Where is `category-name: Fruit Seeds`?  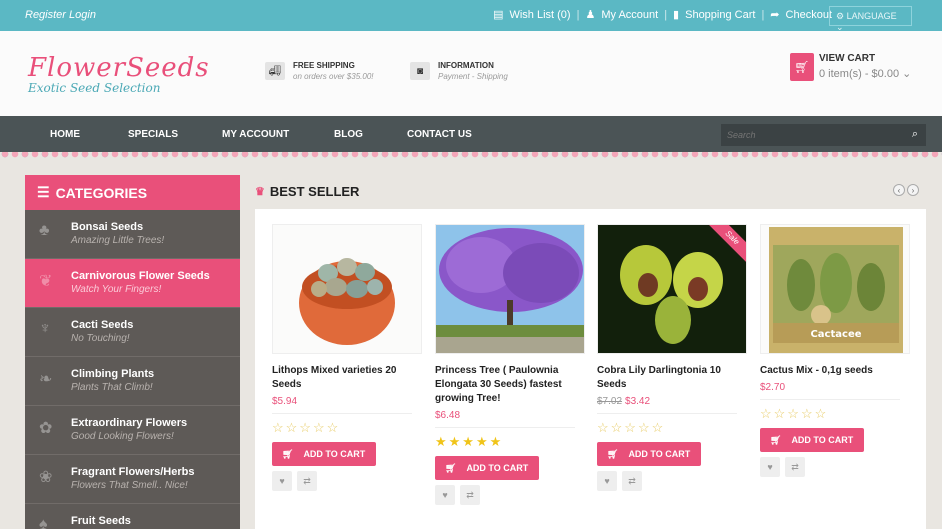
category-name: Fruit Seeds is located at coordinates (101, 521).